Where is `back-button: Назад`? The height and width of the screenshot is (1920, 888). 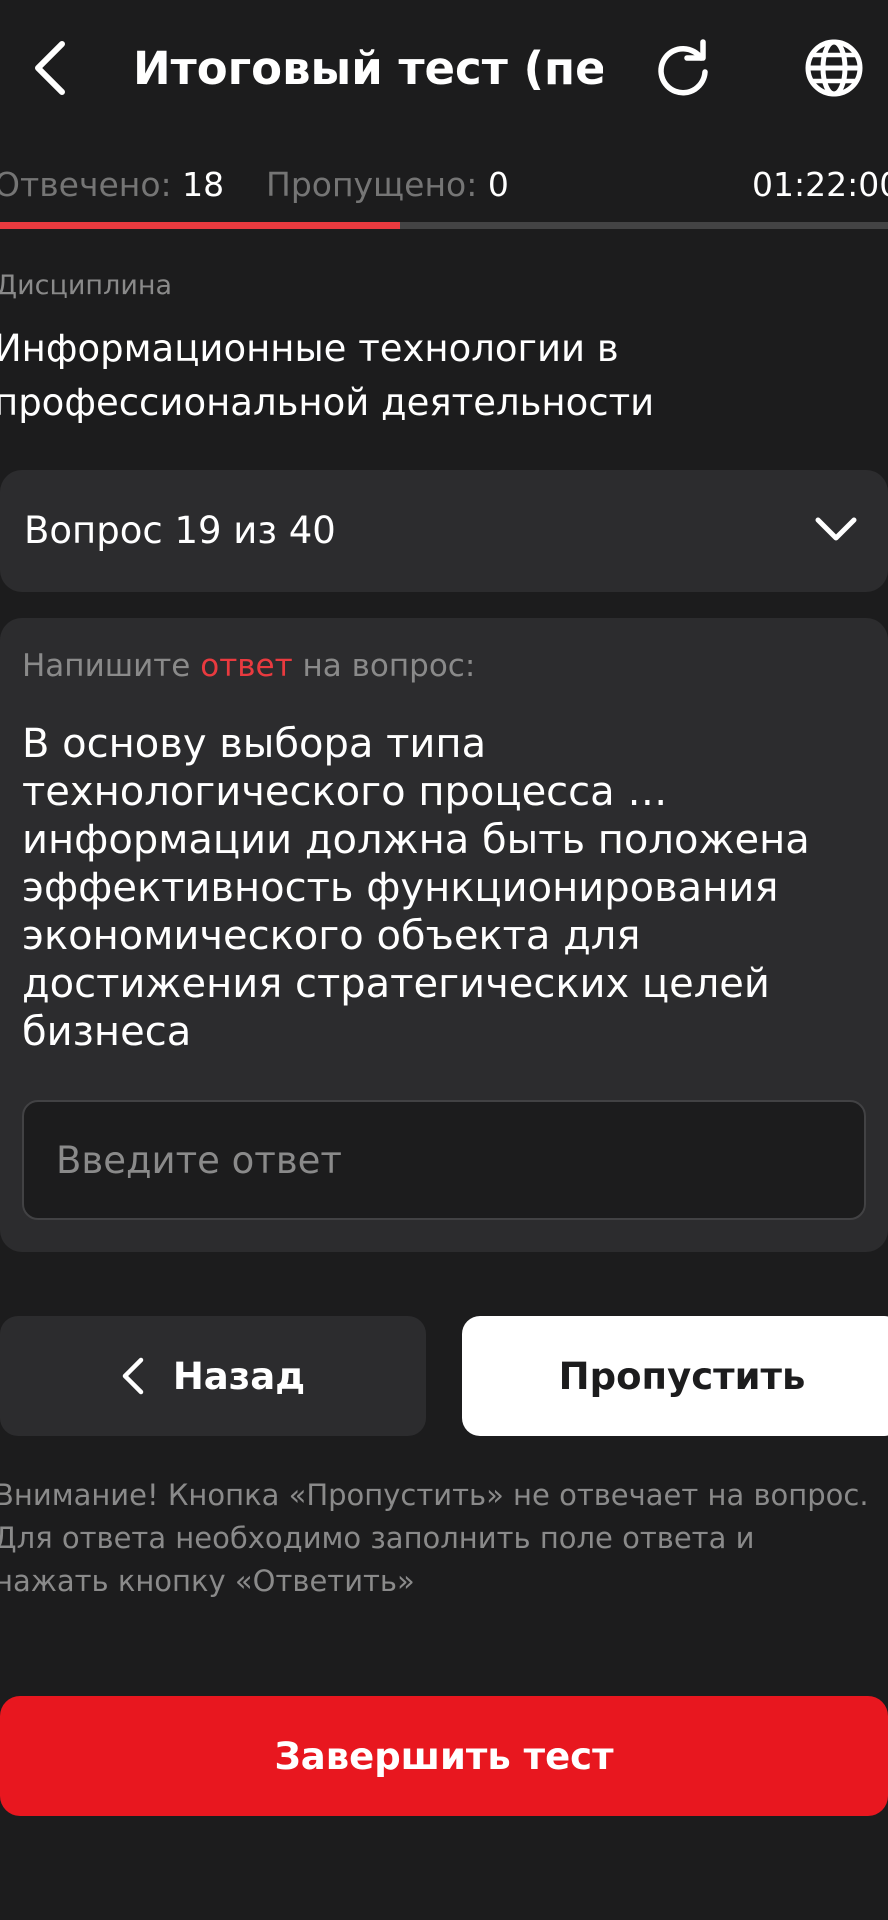
back-button: Назад is located at coordinates (213, 1376).